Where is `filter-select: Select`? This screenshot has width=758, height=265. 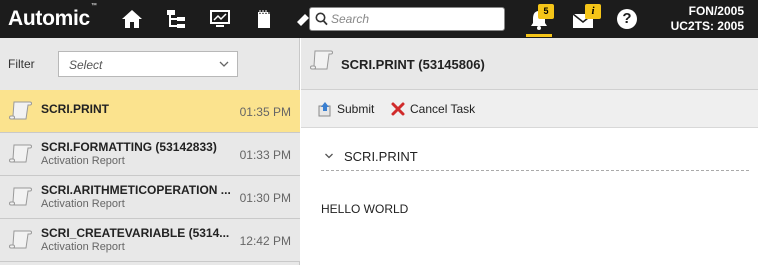 filter-select: Select is located at coordinates (148, 64).